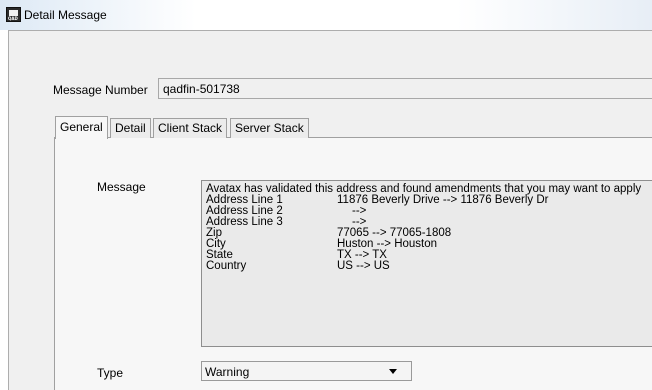  Describe the element at coordinates (269, 128) in the screenshot. I see `tab-server-stack: Server Stack` at that location.